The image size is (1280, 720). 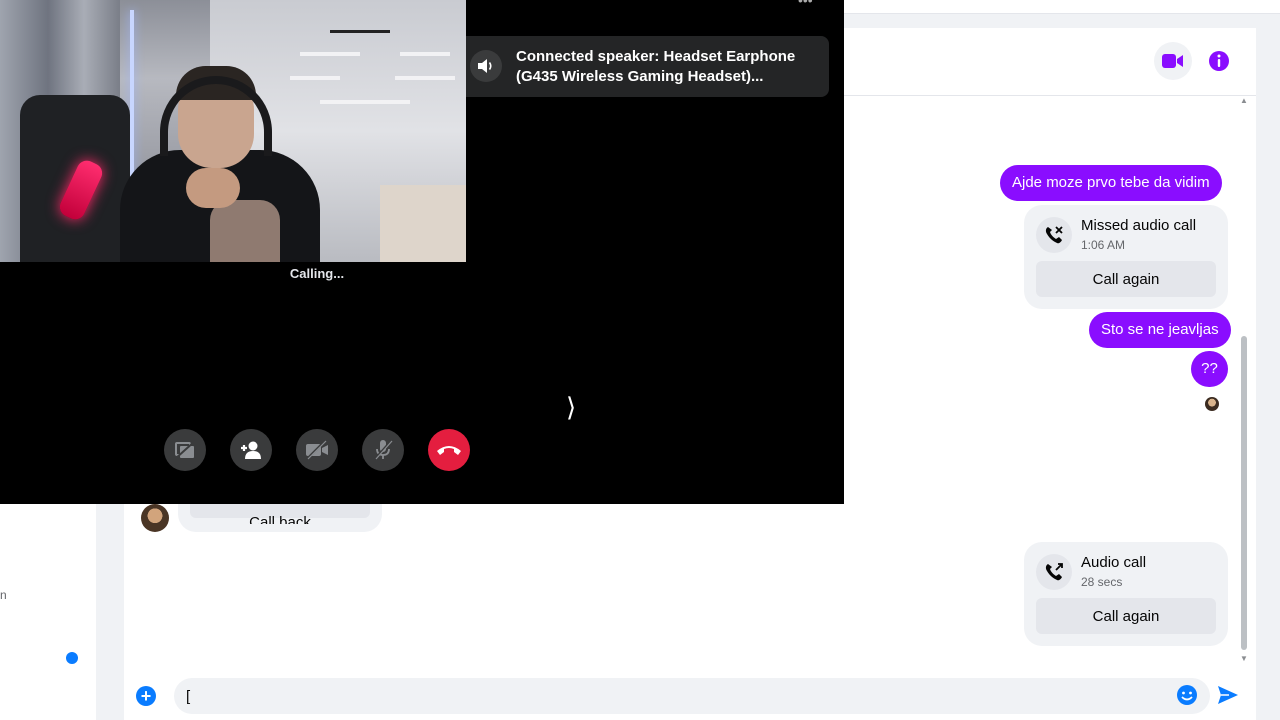 What do you see at coordinates (1111, 183) in the screenshot?
I see `message-bubble-outgoing: Ajde moze prvo tebe da vidim` at bounding box center [1111, 183].